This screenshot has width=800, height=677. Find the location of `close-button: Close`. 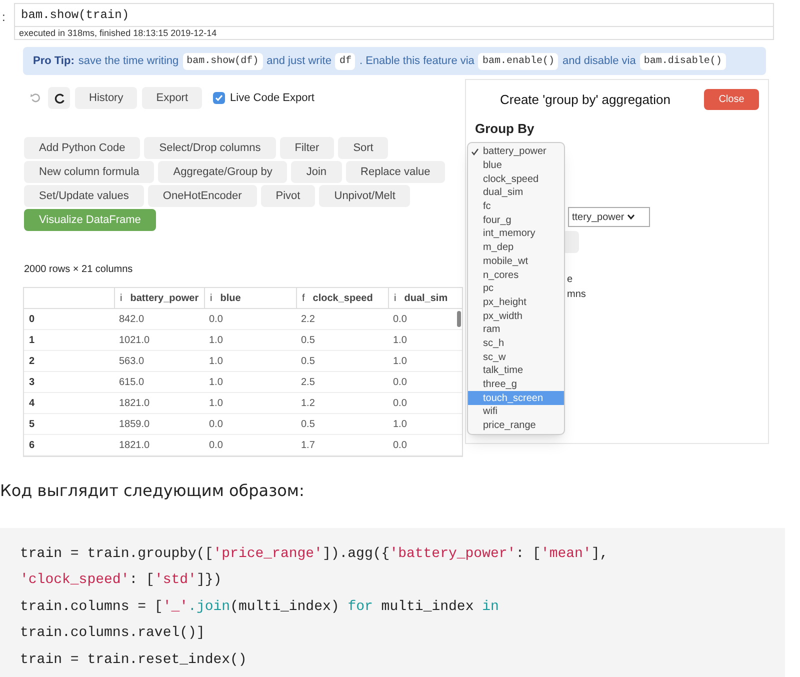

close-button: Close is located at coordinates (731, 99).